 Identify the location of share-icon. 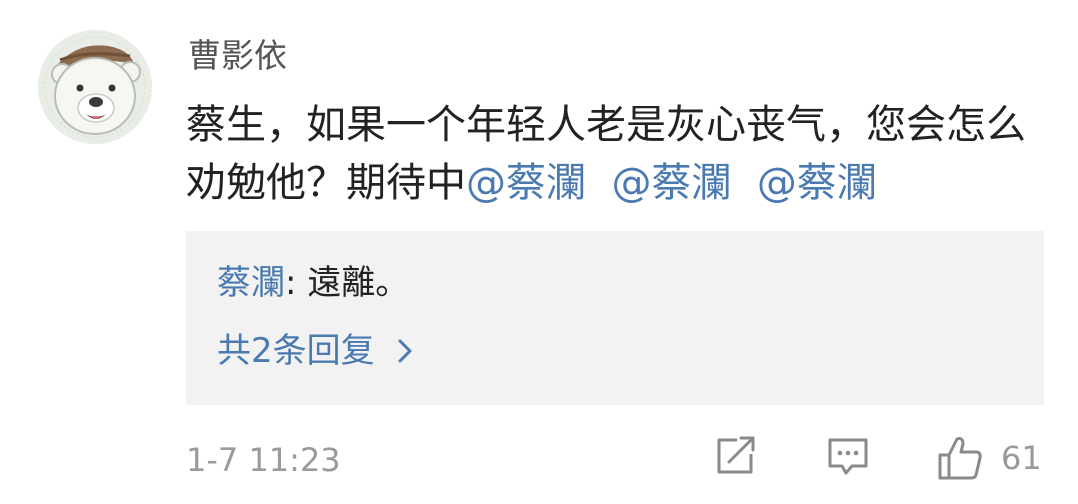
(736, 455).